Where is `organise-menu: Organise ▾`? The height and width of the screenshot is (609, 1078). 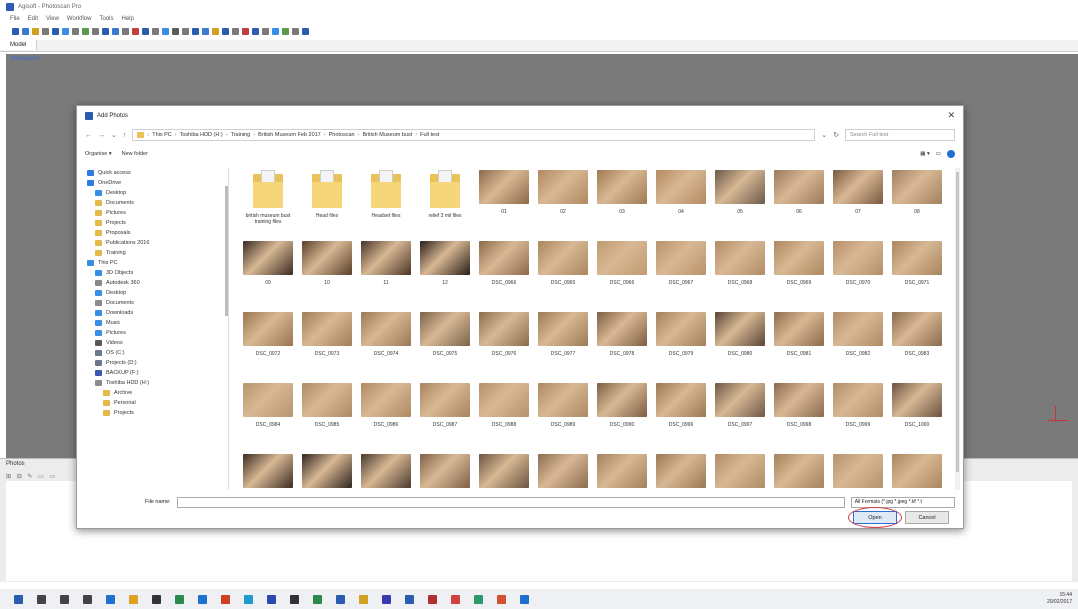 organise-menu: Organise ▾ is located at coordinates (98, 154).